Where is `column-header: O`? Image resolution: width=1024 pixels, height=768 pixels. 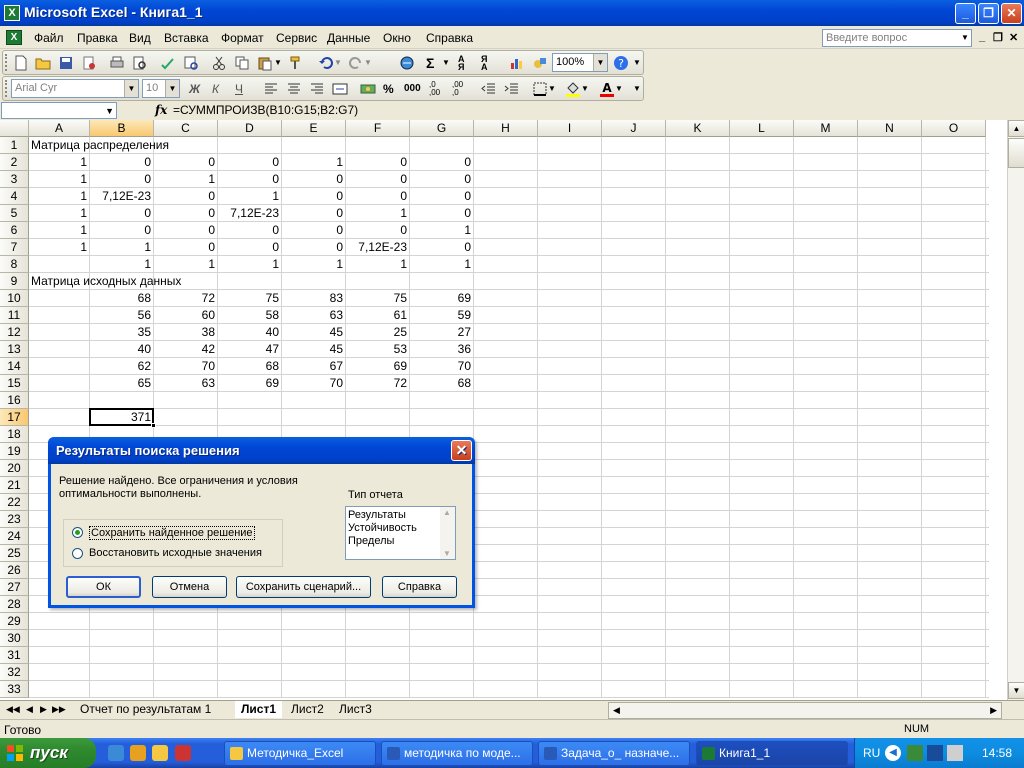
column-header: O is located at coordinates (954, 128).